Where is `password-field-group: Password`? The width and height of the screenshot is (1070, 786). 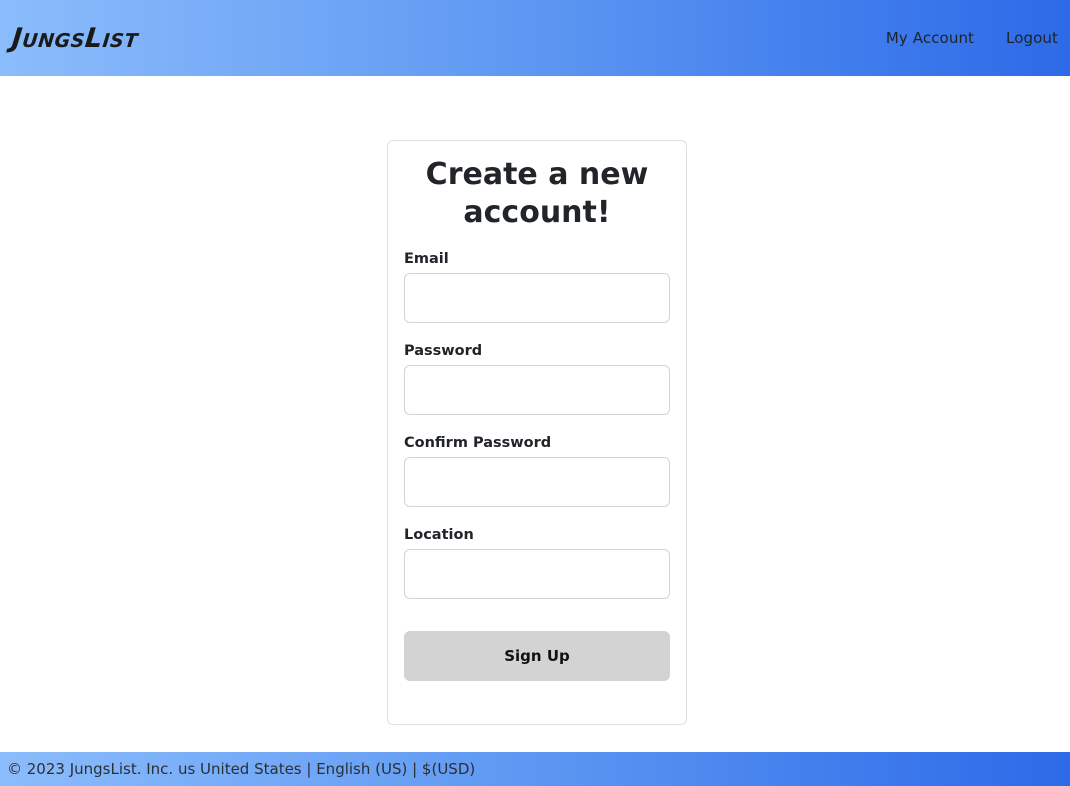
password-field-group: Password is located at coordinates (537, 379).